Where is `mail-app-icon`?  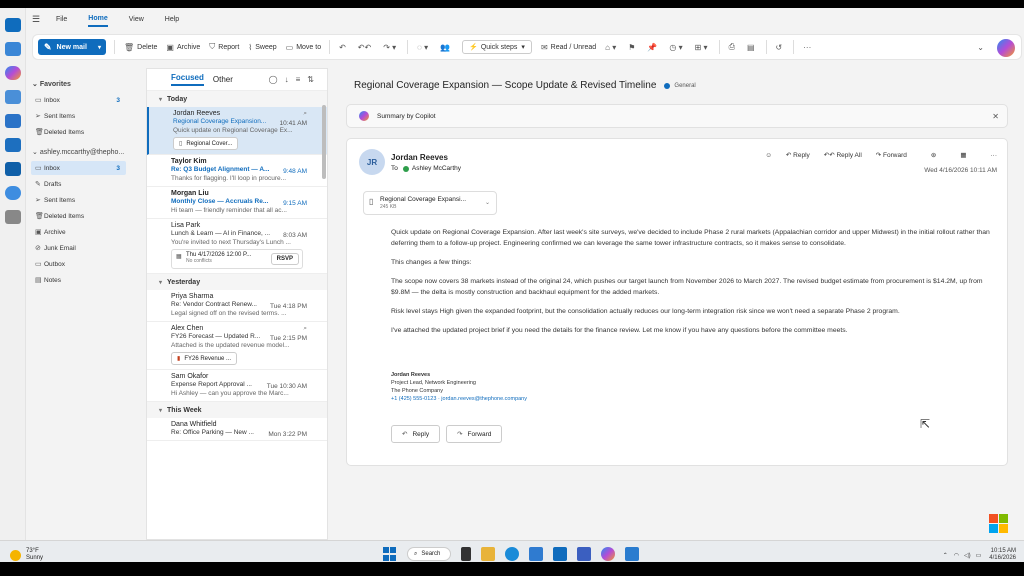
mail-app-icon is located at coordinates (13, 25).